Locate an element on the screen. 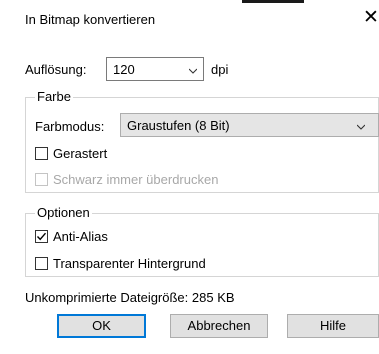  color-mode-label: Farbmodus: is located at coordinates (70, 126).